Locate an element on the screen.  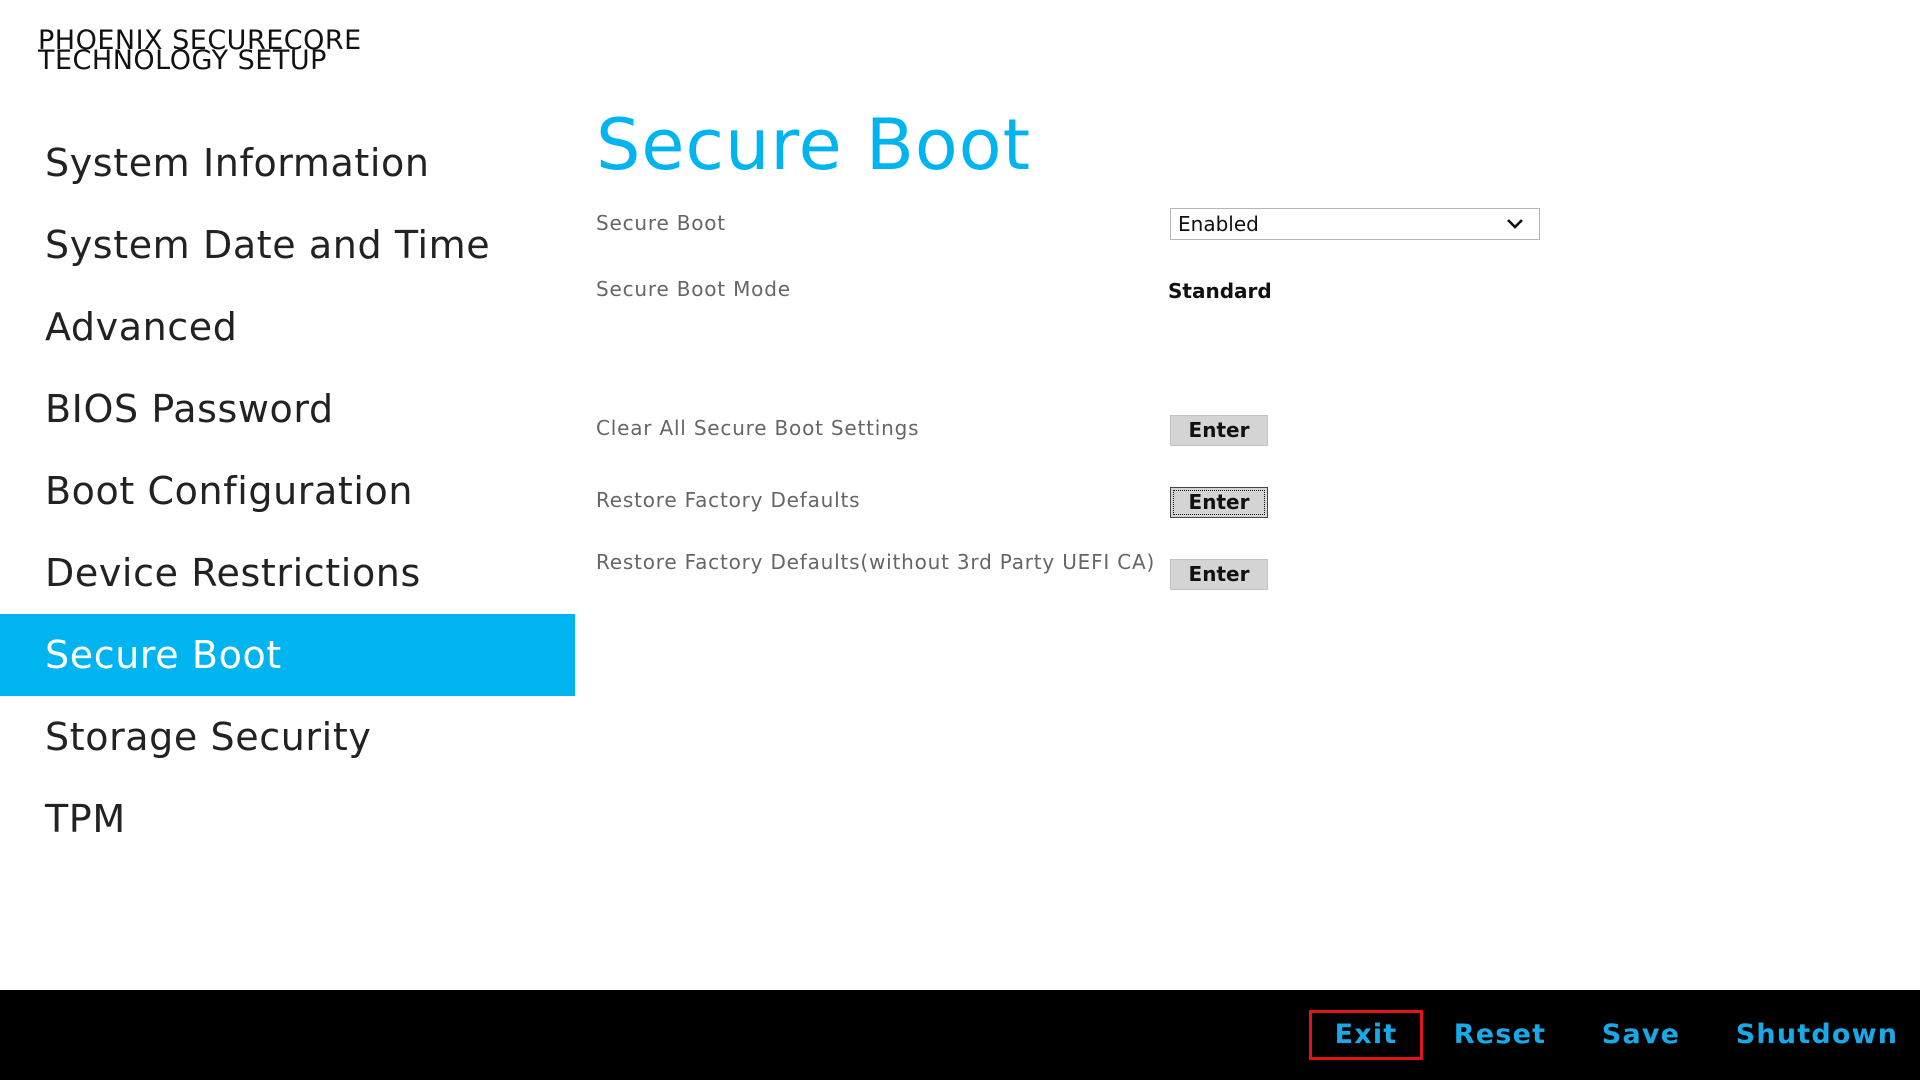
sidebar-item-boot-configuration: Boot Configuration is located at coordinates (287, 491).